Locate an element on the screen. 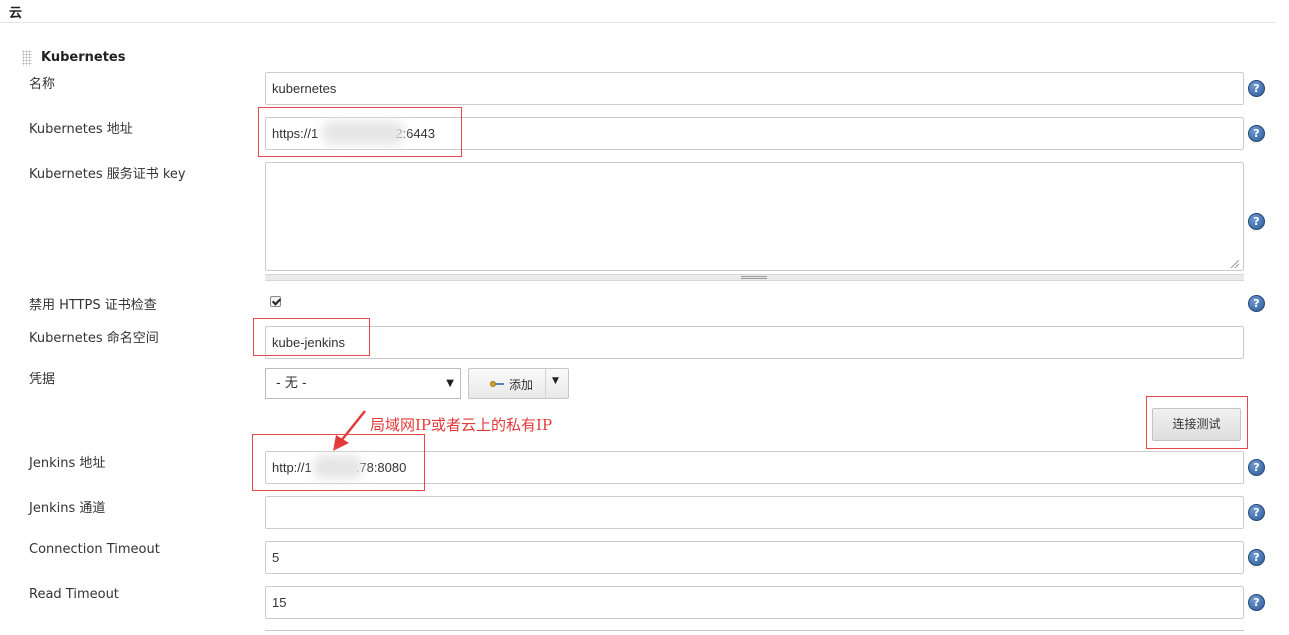  credentials-selected-value: - 无 - is located at coordinates (291, 383).